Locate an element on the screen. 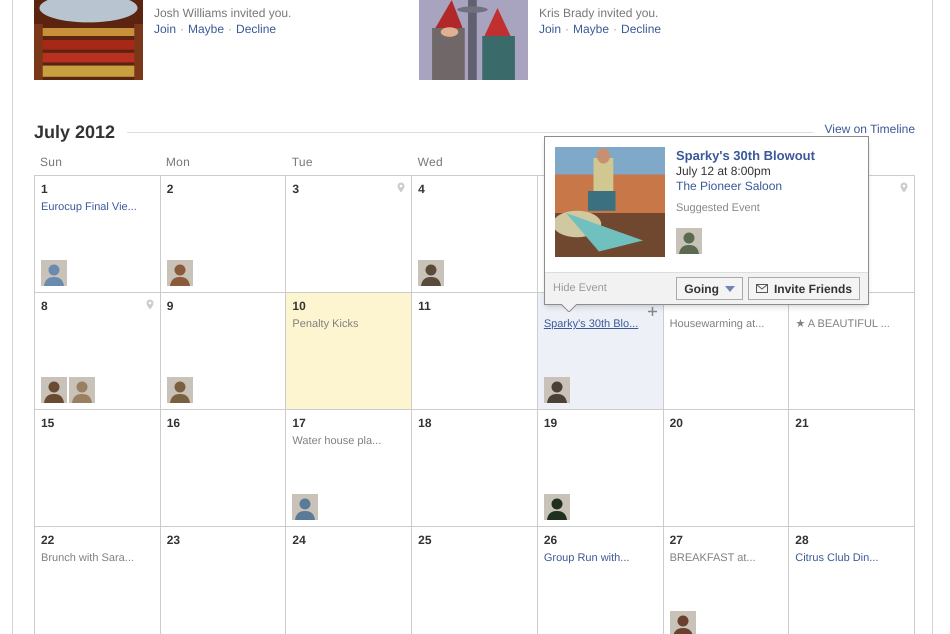 Image resolution: width=950 pixels, height=634 pixels. day-number: 1 is located at coordinates (45, 188).